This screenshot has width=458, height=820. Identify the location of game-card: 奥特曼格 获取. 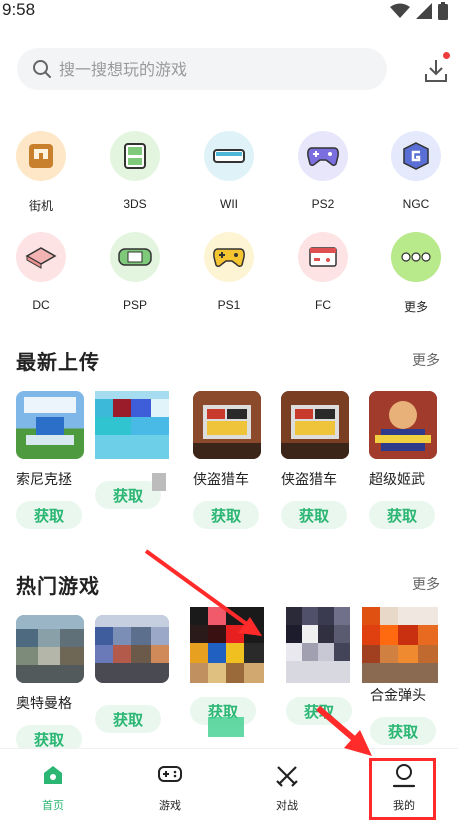
(52, 684).